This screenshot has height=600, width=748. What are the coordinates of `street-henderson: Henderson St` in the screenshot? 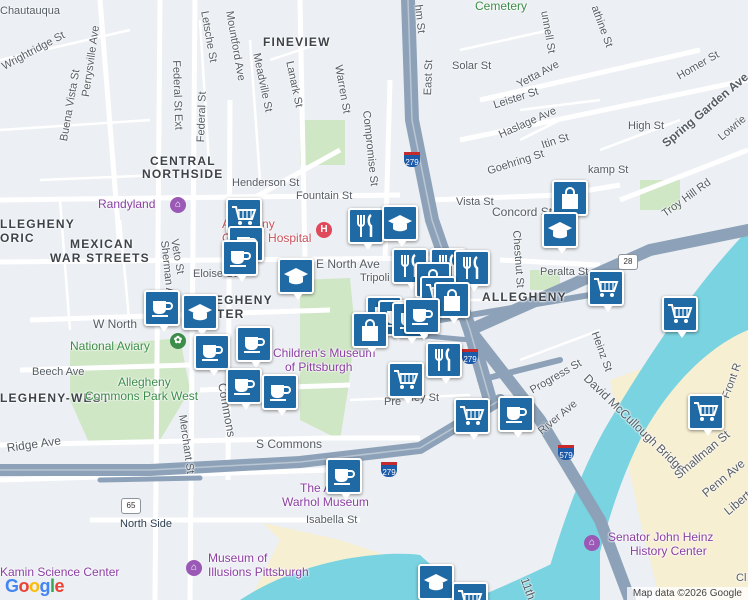 It's located at (266, 183).